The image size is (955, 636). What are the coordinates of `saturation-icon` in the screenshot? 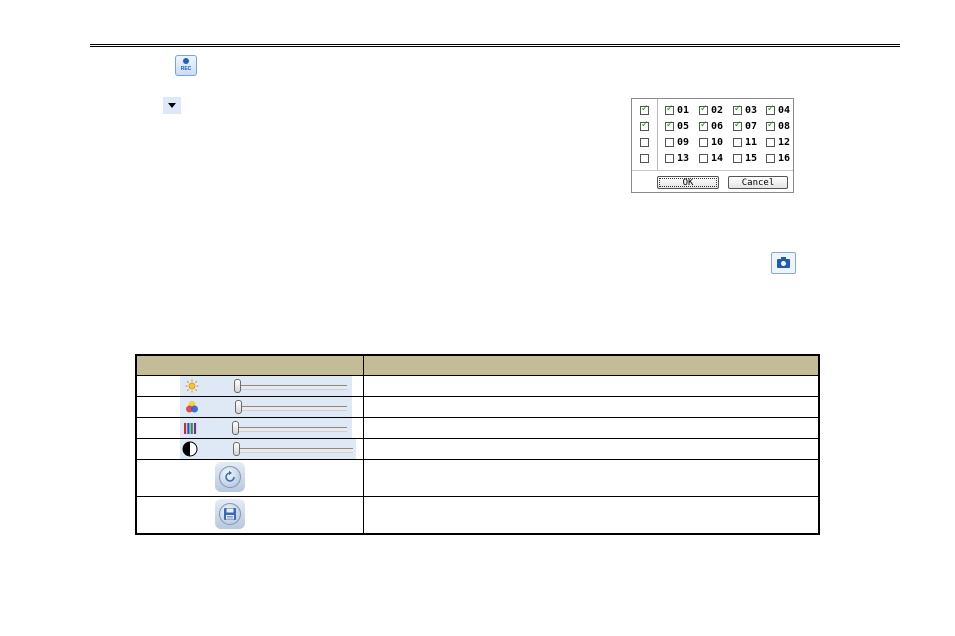 It's located at (190, 428).